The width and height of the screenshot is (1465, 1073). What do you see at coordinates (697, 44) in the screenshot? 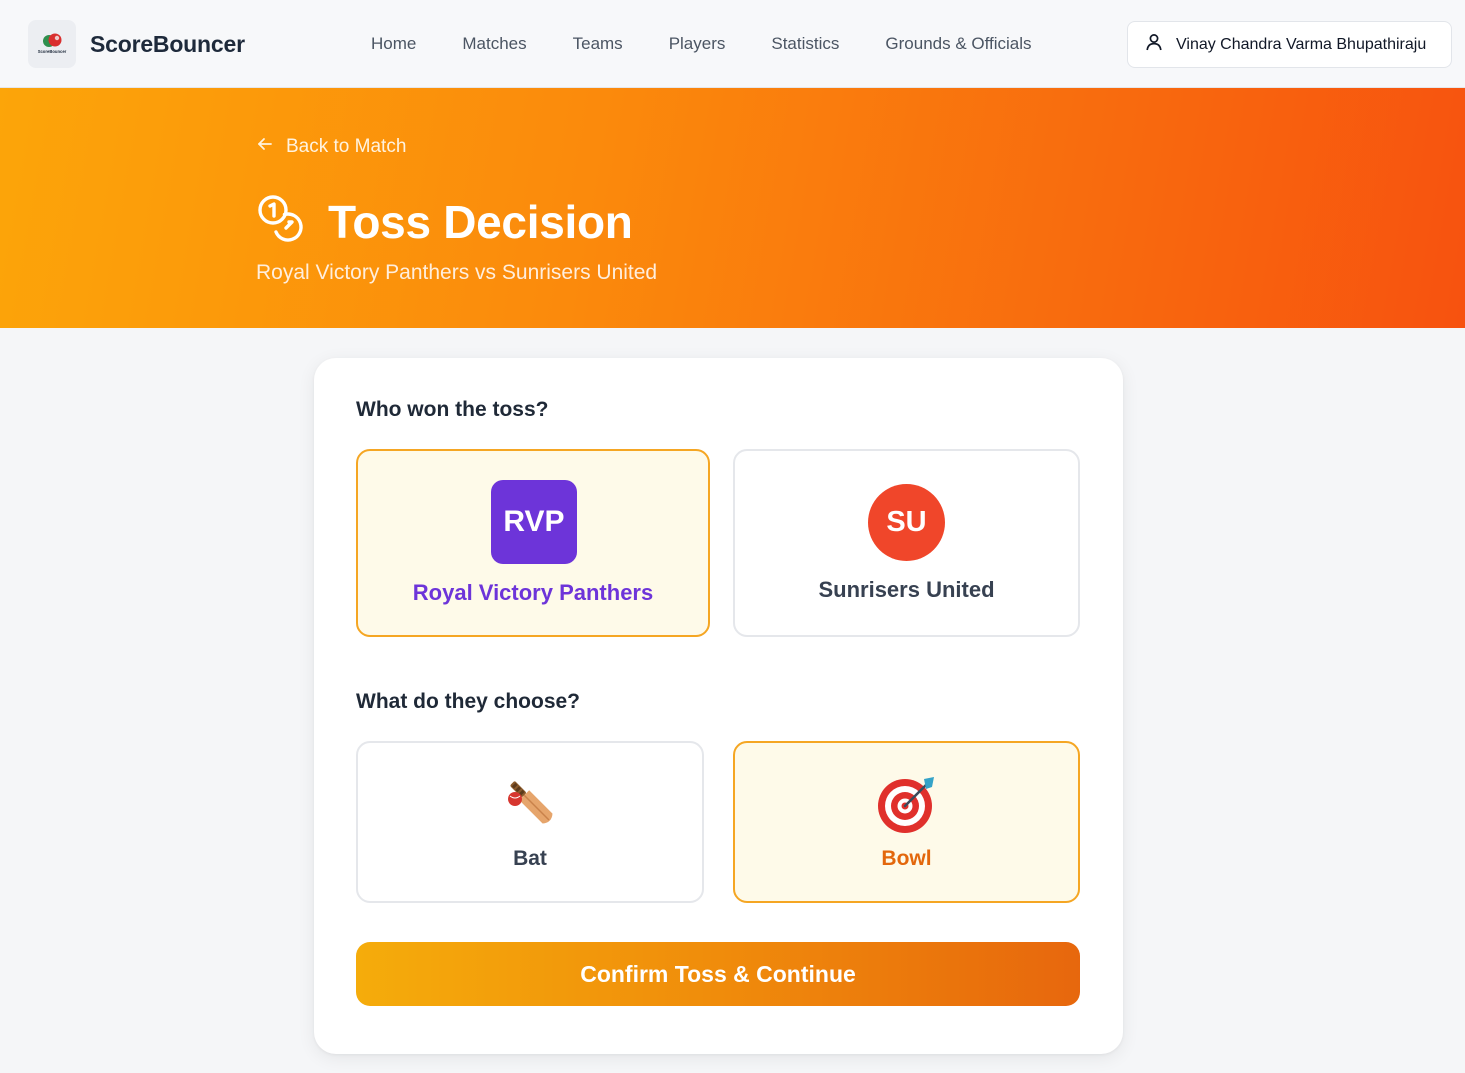
I see `nav-players: Players` at bounding box center [697, 44].